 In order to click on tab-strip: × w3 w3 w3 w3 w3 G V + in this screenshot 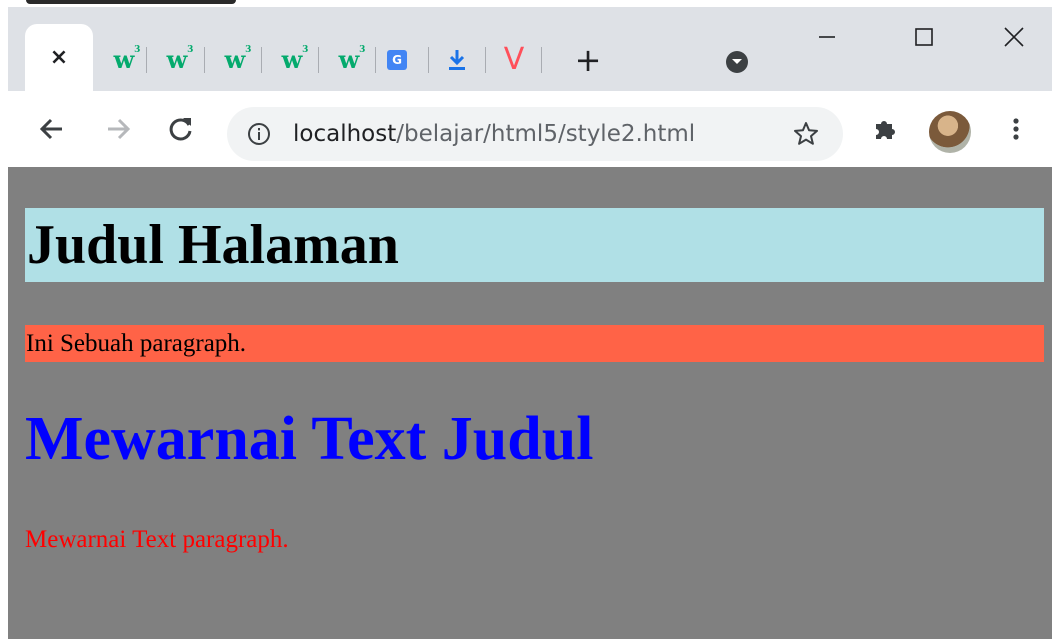, I will do `click(530, 49)`.